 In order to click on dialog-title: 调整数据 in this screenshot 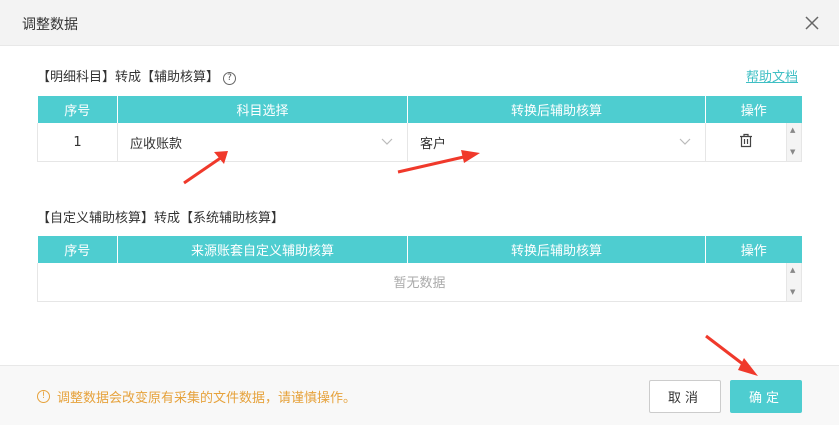, I will do `click(50, 25)`.